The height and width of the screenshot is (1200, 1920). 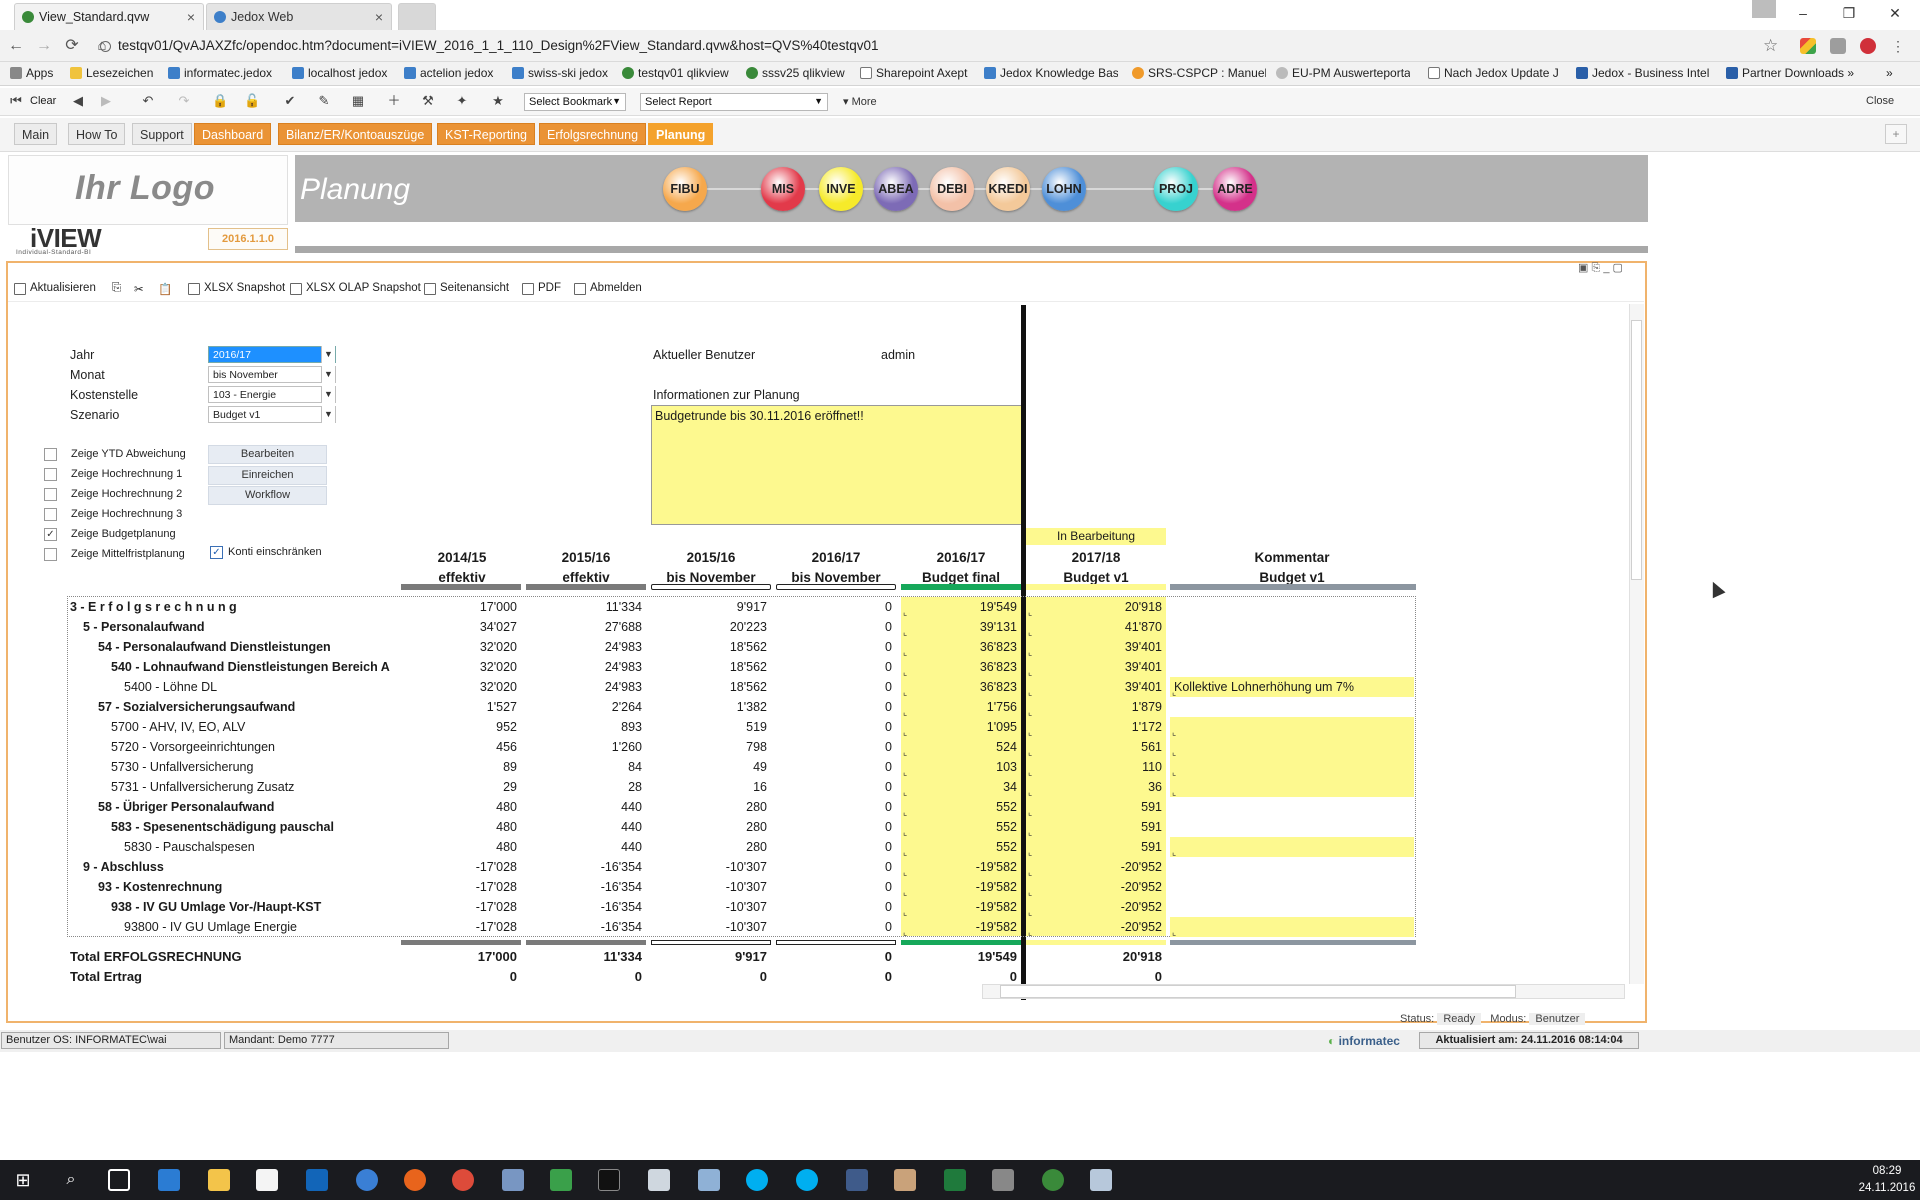 I want to click on monat-select: bis November ▼, so click(x=272, y=374).